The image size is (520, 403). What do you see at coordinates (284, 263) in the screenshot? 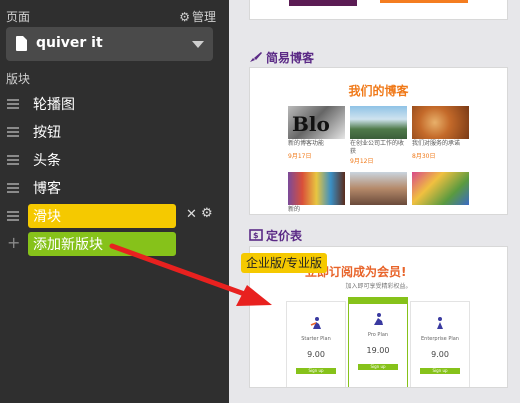
I see `plan-tooltip: 企业版/专业版` at bounding box center [284, 263].